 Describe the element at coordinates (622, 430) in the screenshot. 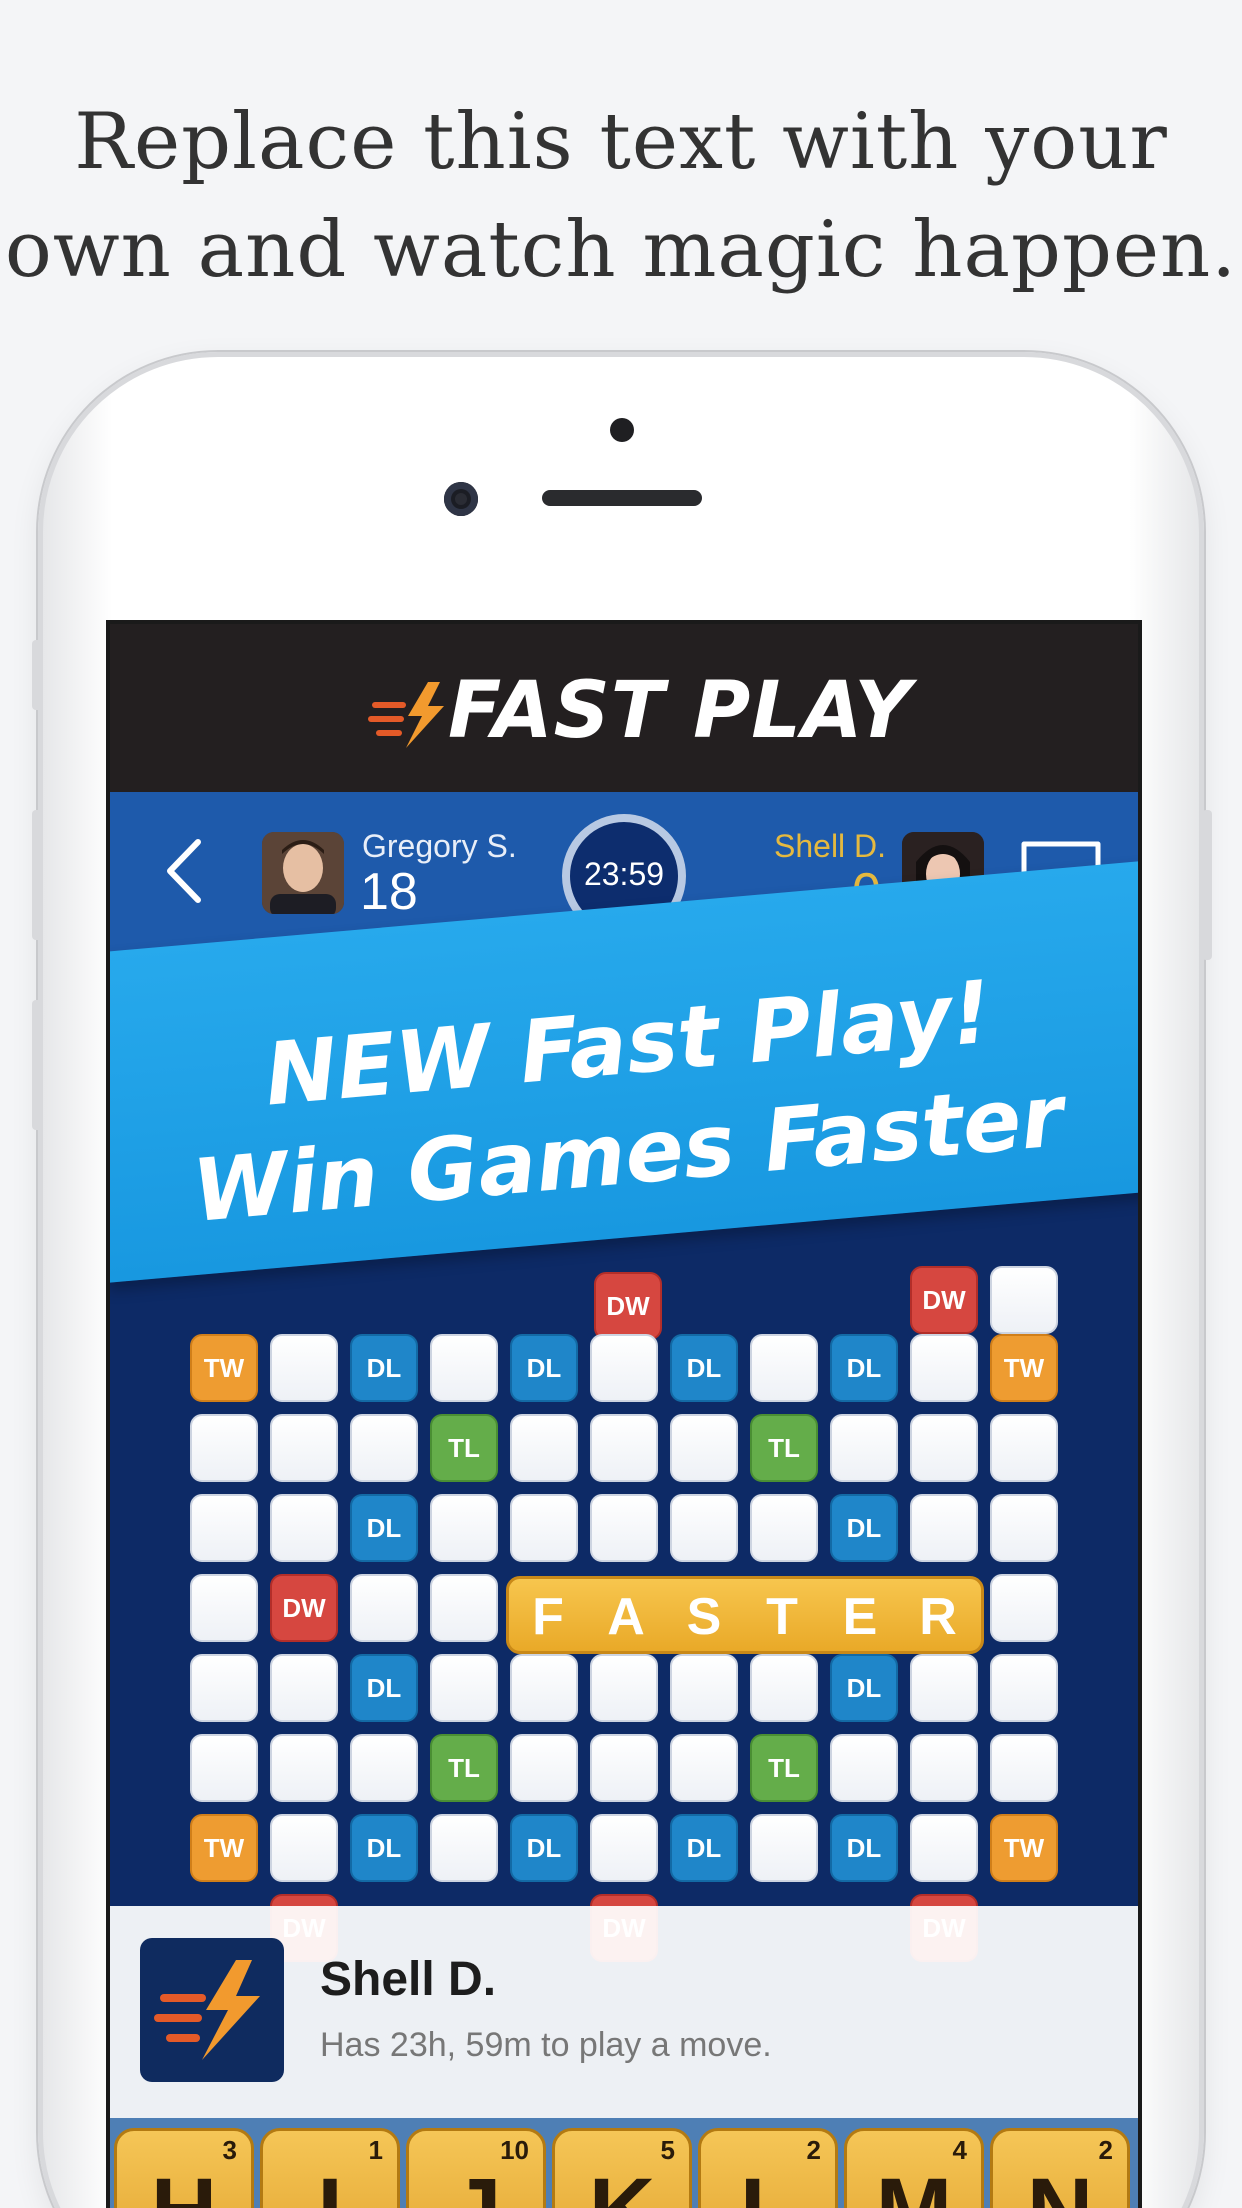

I see `proximity-sensor` at that location.